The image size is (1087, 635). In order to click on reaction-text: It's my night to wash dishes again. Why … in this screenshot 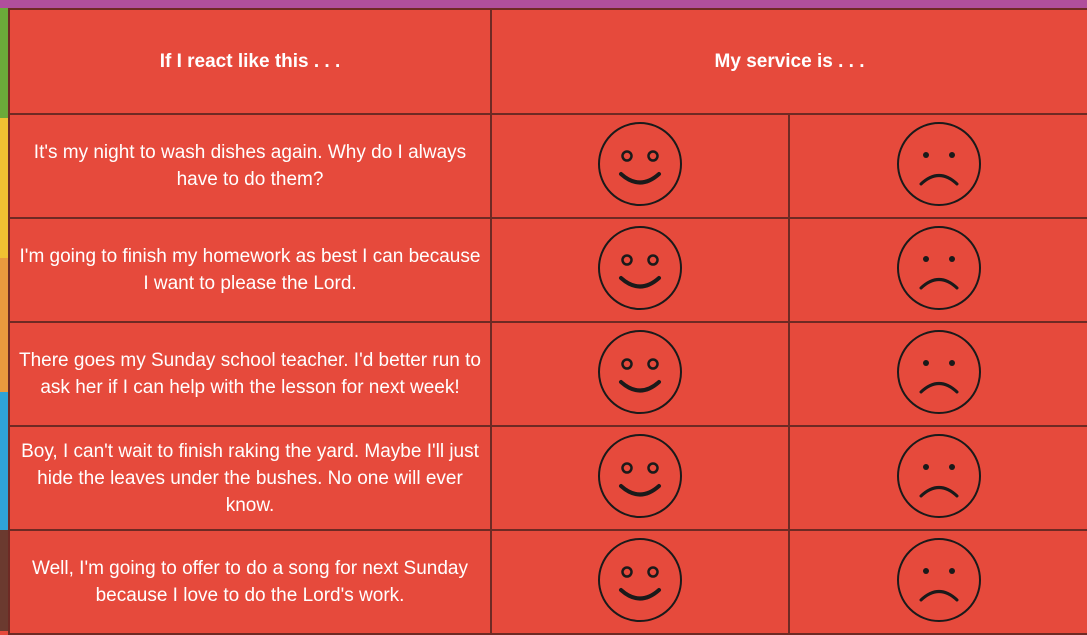, I will do `click(250, 166)`.